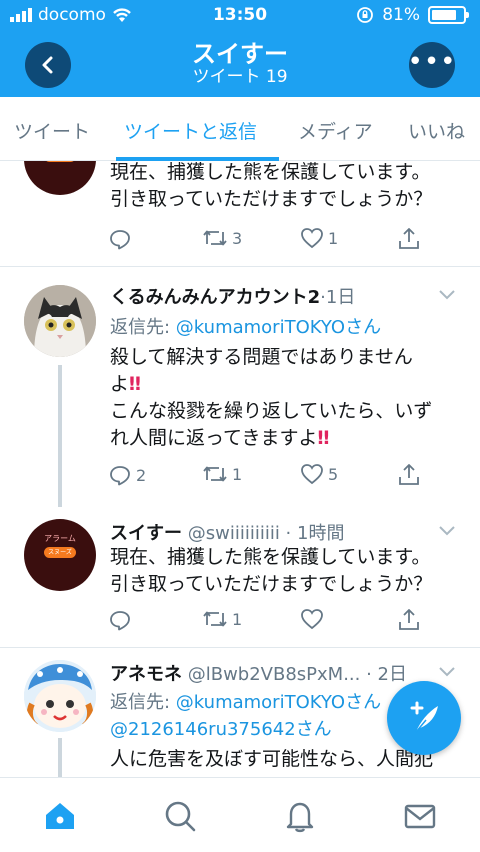 The width and height of the screenshot is (480, 852). What do you see at coordinates (272, 759) in the screenshot?
I see `tweet-text-line: 人に危害を及ぼす可能性なら、人間犯` at bounding box center [272, 759].